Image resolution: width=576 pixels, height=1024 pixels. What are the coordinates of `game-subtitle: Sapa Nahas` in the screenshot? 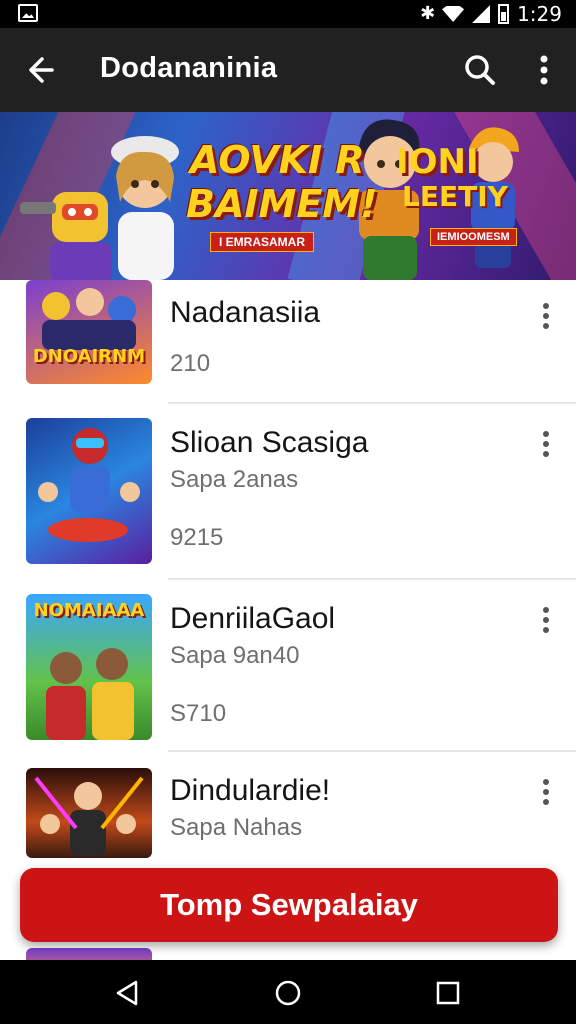 It's located at (236, 827).